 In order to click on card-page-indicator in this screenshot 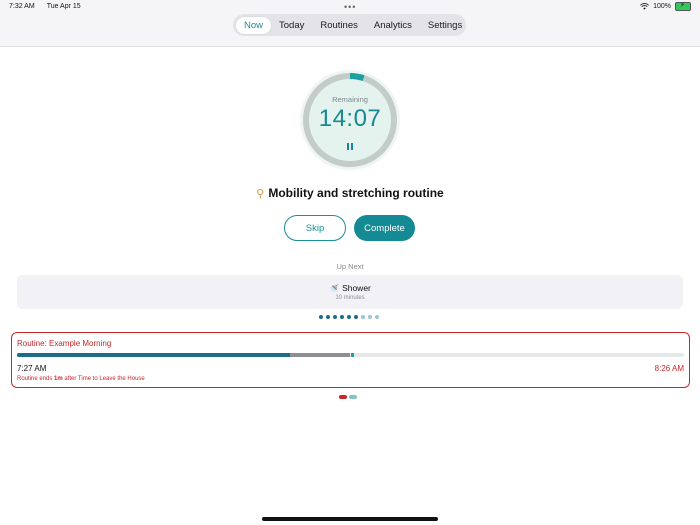, I will do `click(348, 397)`.